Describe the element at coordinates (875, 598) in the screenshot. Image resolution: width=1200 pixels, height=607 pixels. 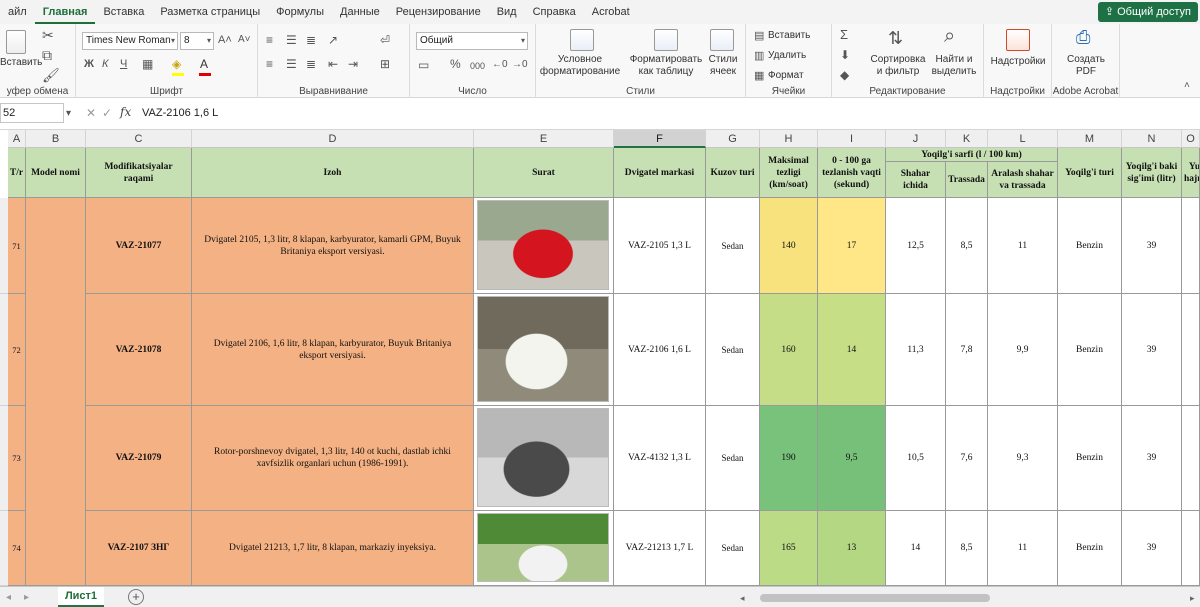
I see `horizontal-scrollbar` at that location.